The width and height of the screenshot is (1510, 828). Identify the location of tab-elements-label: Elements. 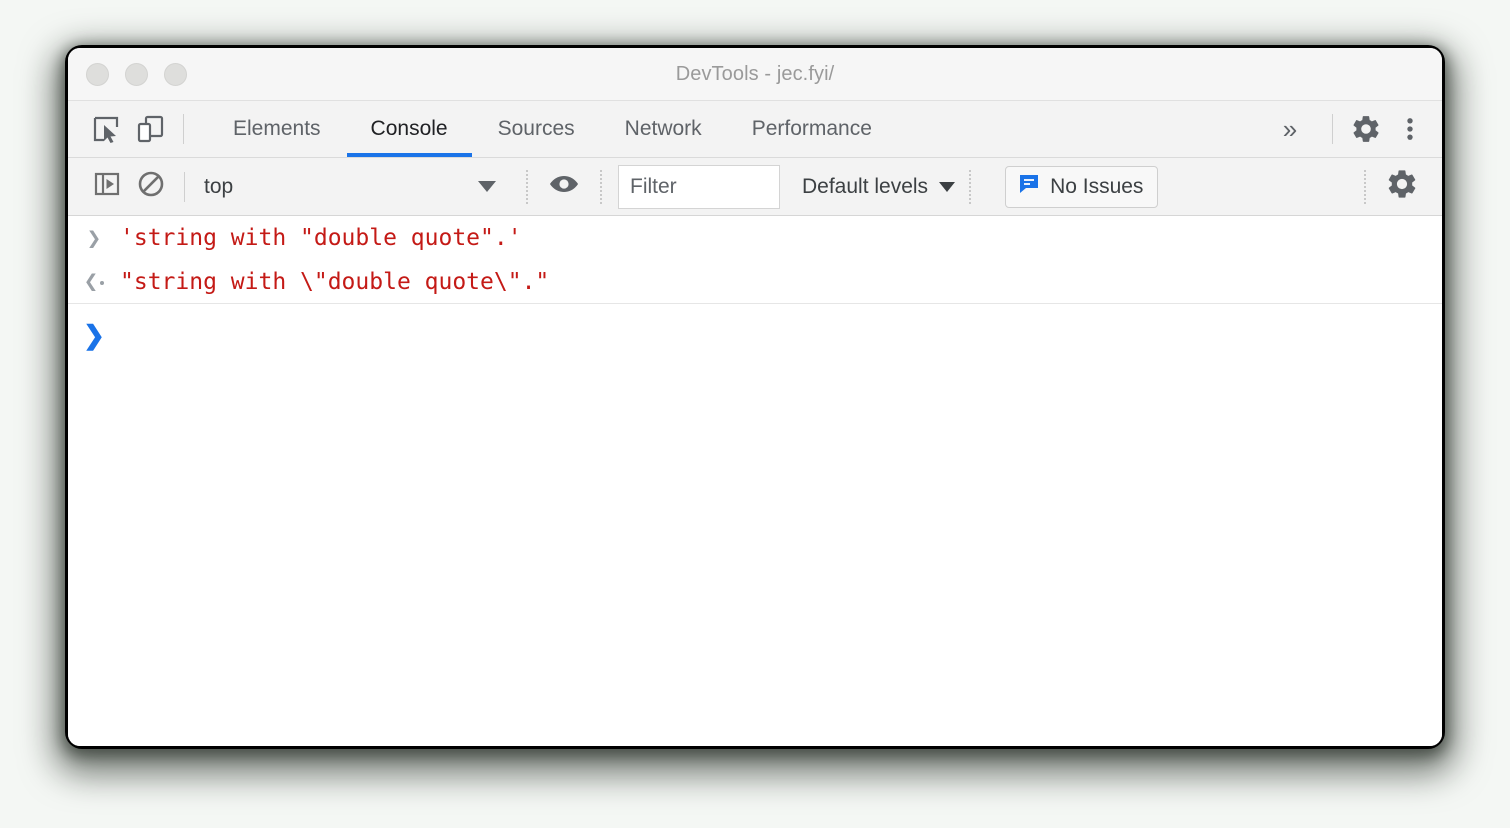
(277, 128).